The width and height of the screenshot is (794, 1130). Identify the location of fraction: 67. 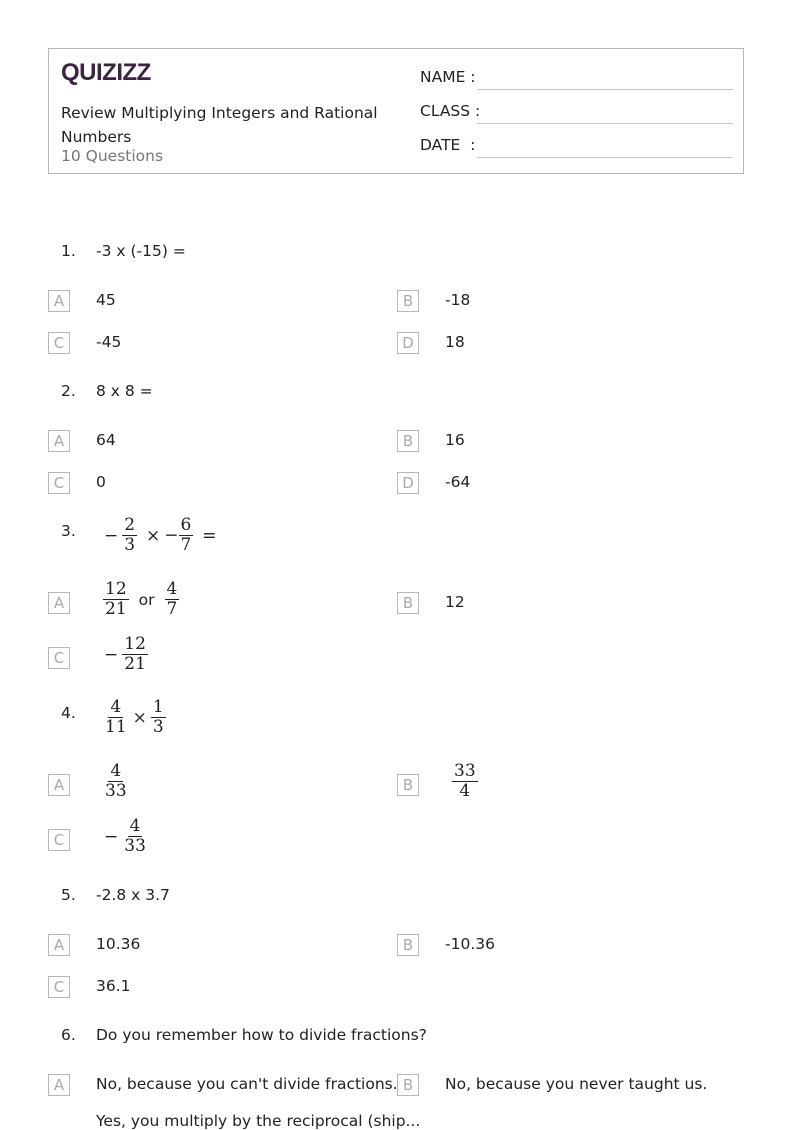
(186, 535).